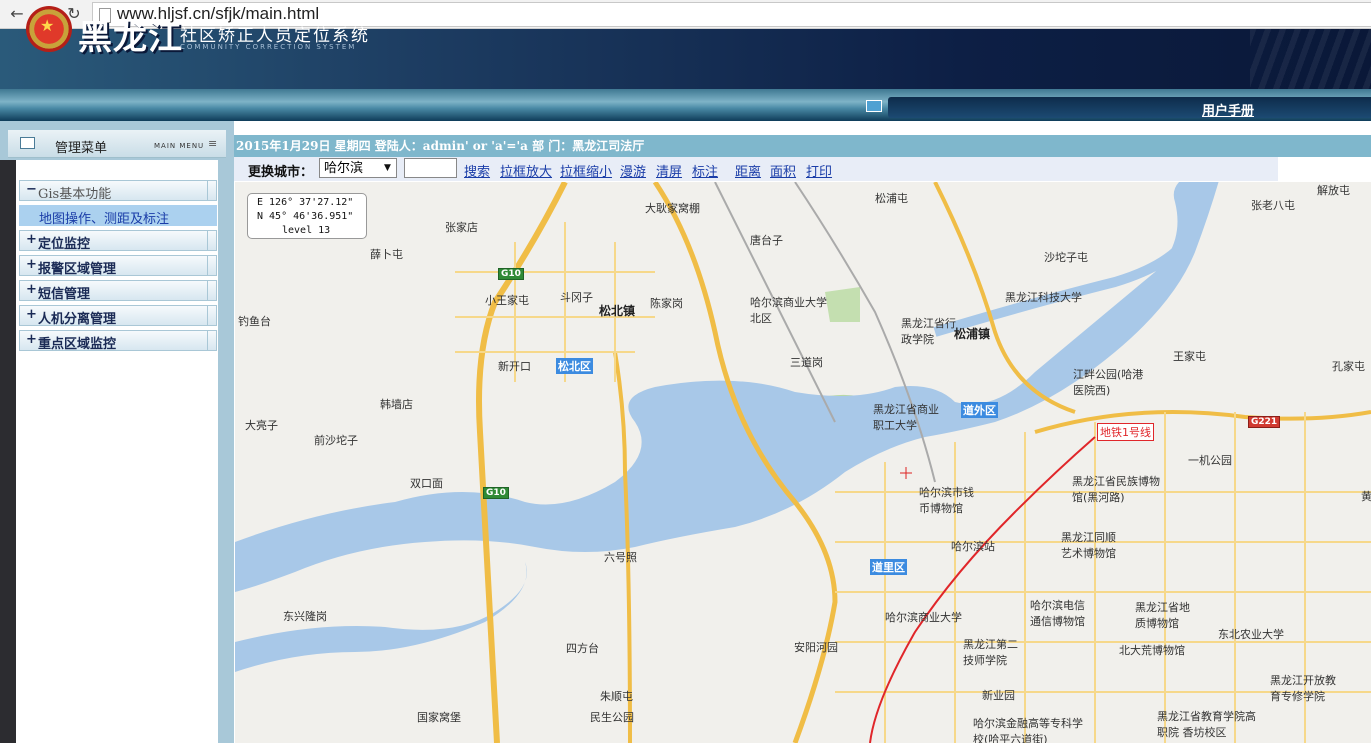 The image size is (1371, 743). Describe the element at coordinates (77, 319) in the screenshot. I see `menu-item-label: 人机分离管理` at that location.